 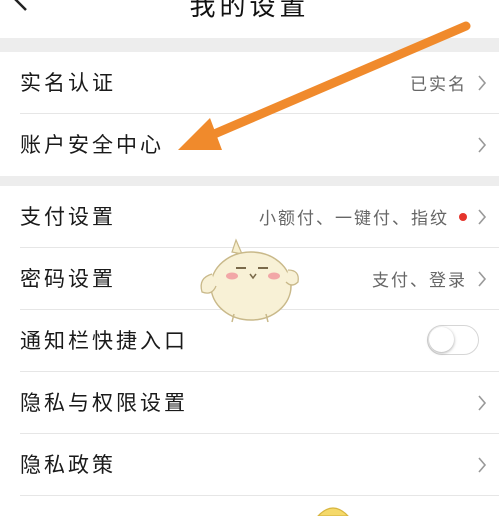 What do you see at coordinates (249, 280) in the screenshot?
I see `mascot-sticker-icon` at bounding box center [249, 280].